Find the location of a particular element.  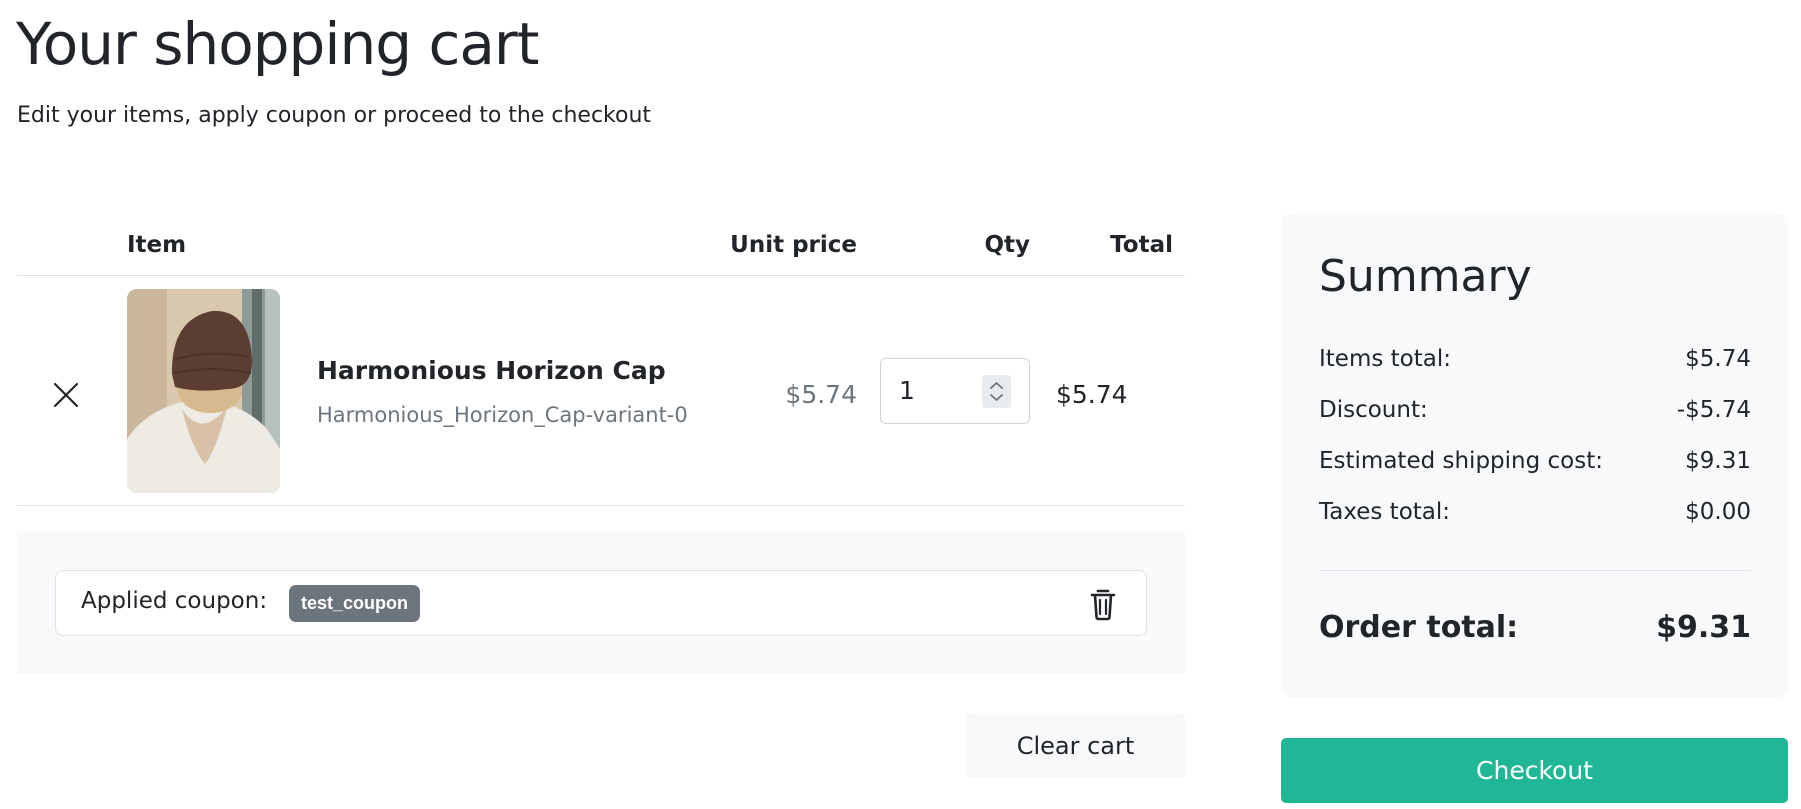

summary-row-label: Discount: is located at coordinates (1373, 410).